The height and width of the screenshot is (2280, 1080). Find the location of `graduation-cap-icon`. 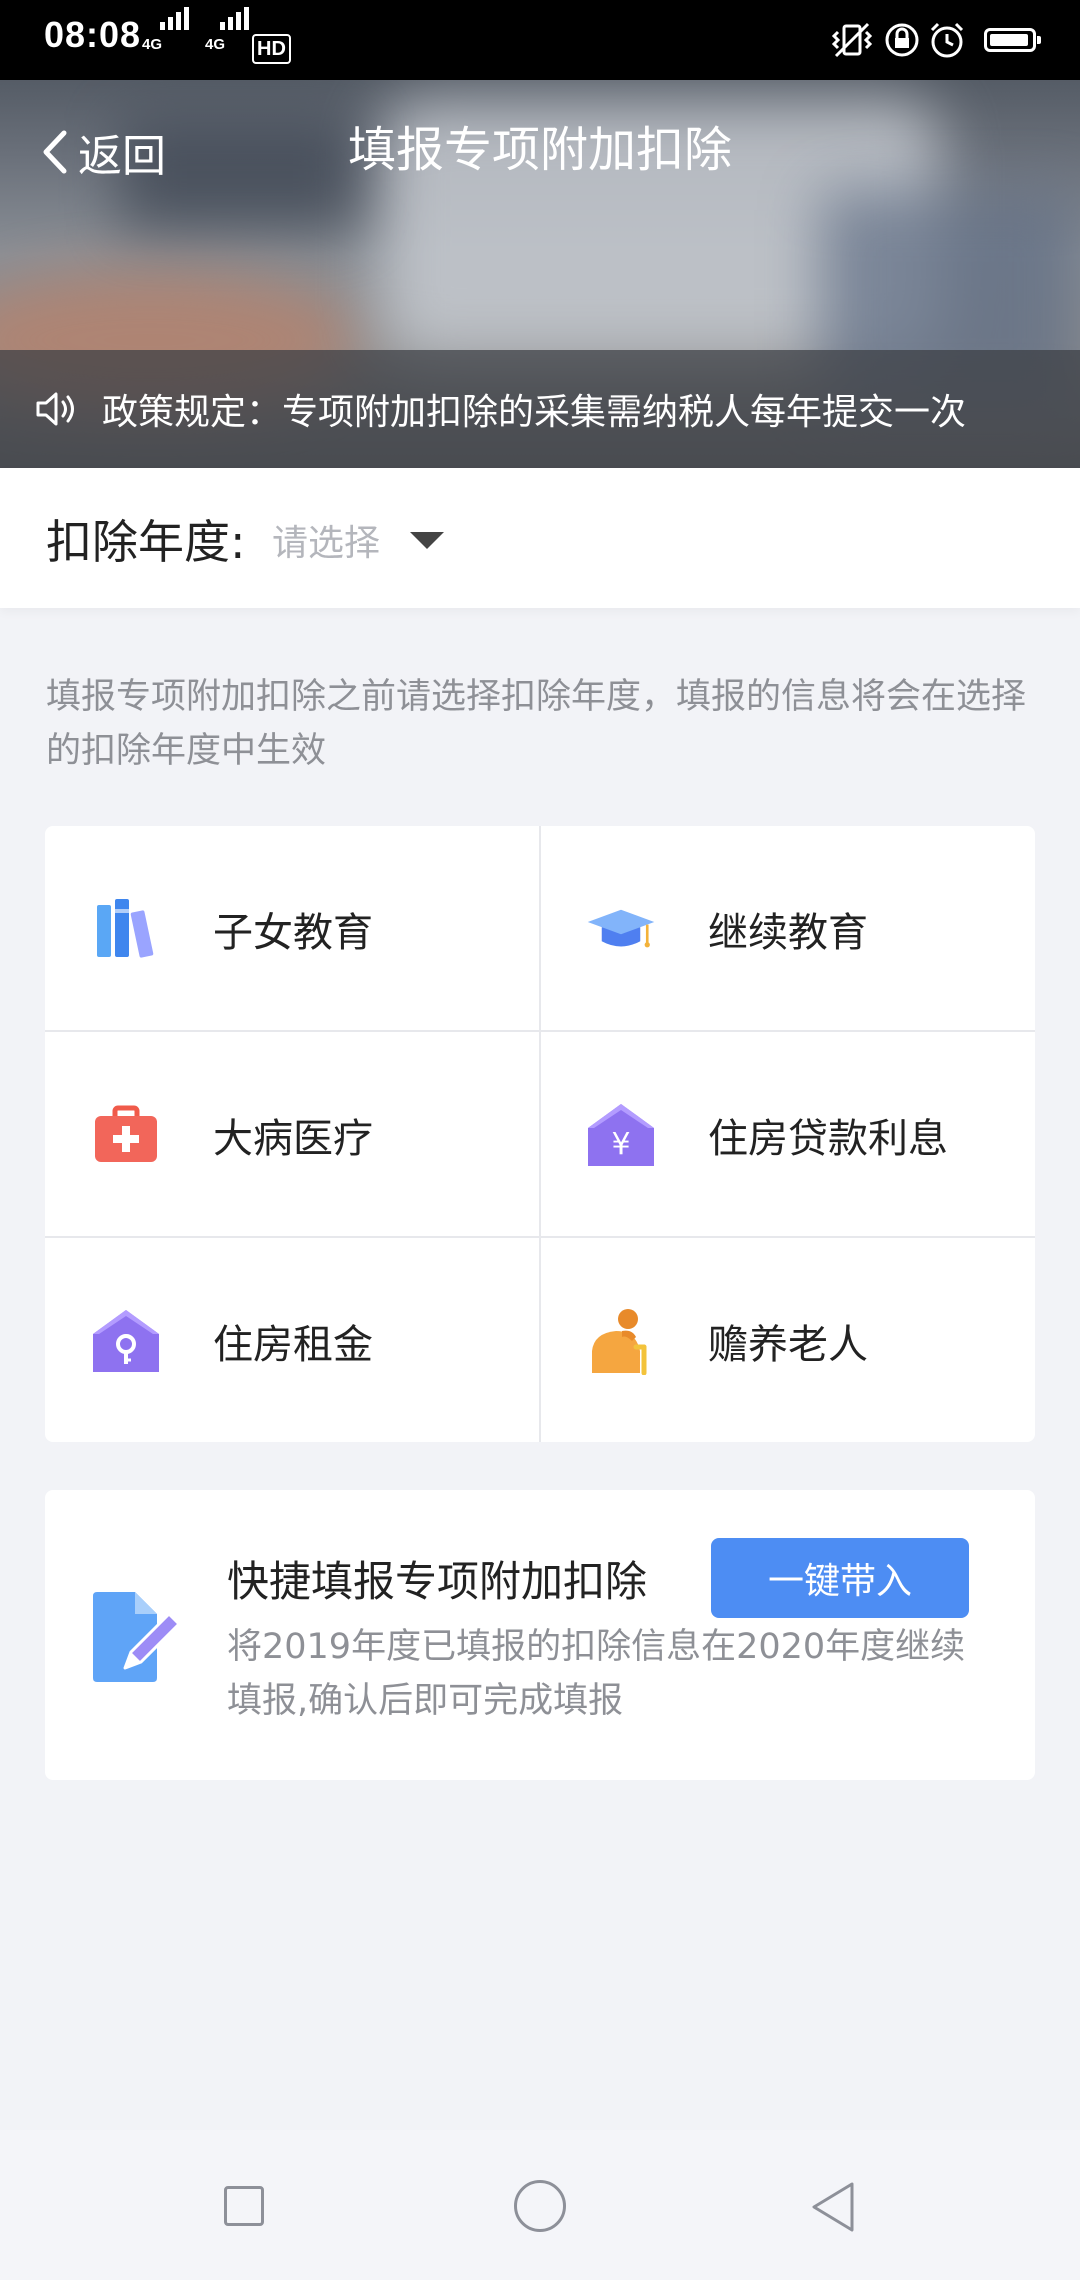

graduation-cap-icon is located at coordinates (621, 929).